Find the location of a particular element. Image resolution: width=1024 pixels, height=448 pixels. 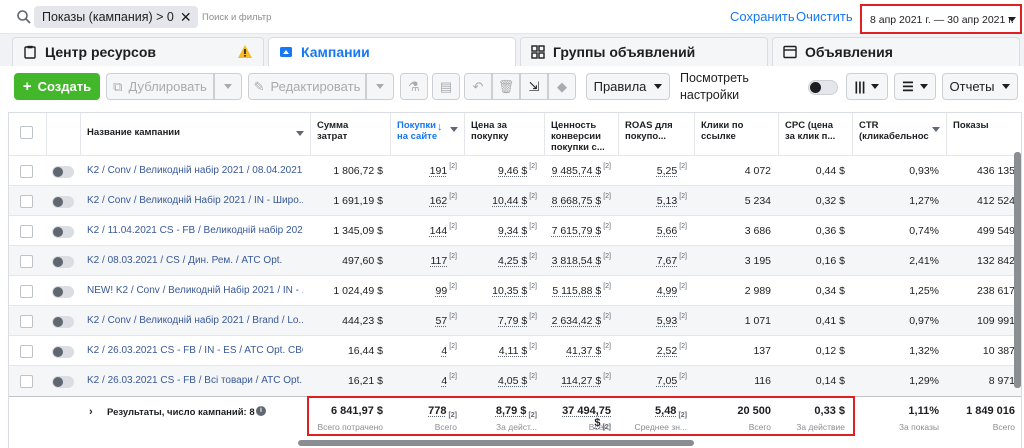

tab-ads: Объявления is located at coordinates (896, 51).